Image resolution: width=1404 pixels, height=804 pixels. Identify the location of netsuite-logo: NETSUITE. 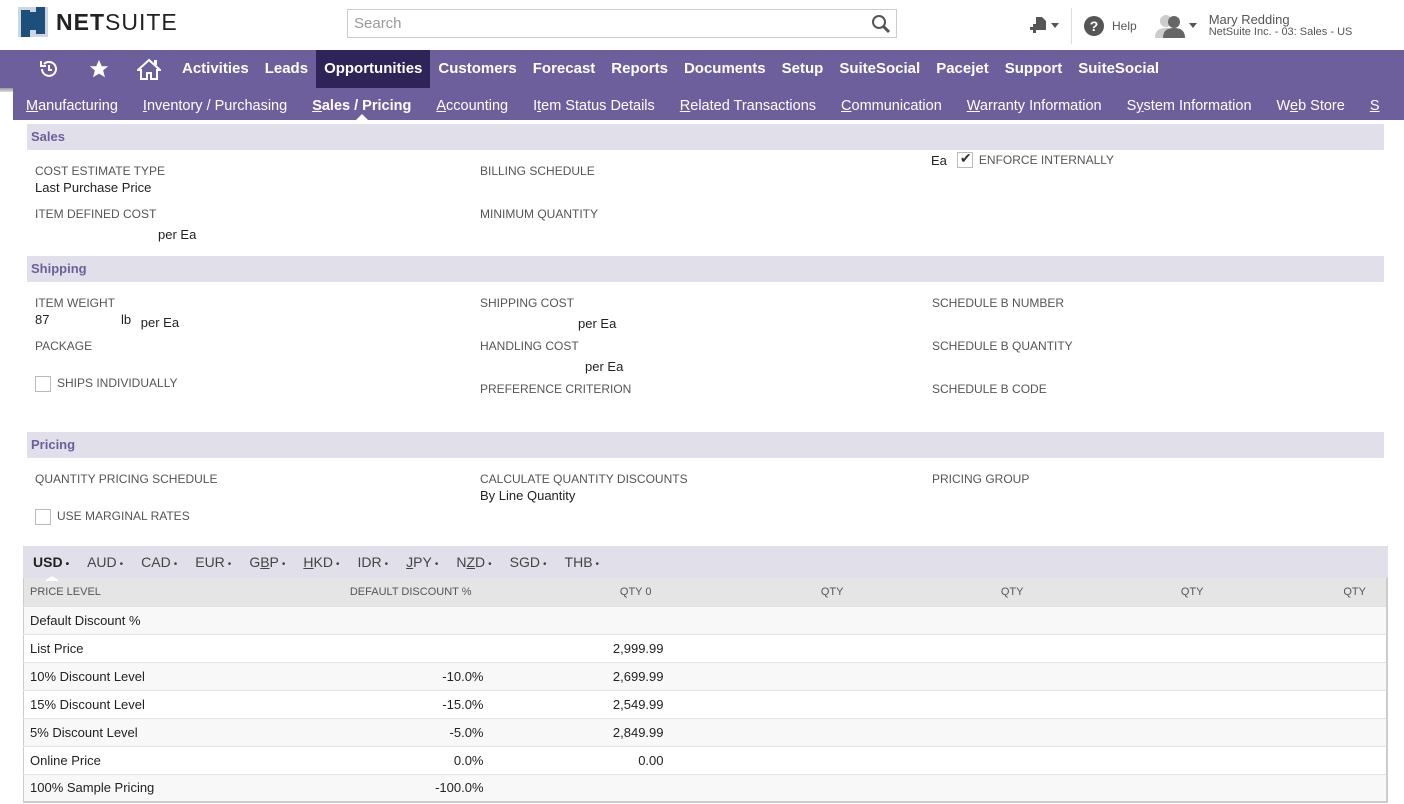
(98, 22).